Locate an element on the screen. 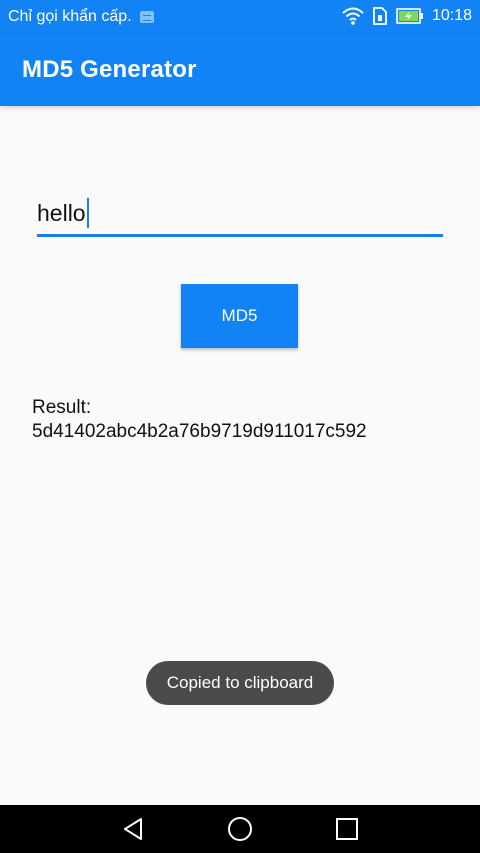  sim-icon is located at coordinates (380, 16).